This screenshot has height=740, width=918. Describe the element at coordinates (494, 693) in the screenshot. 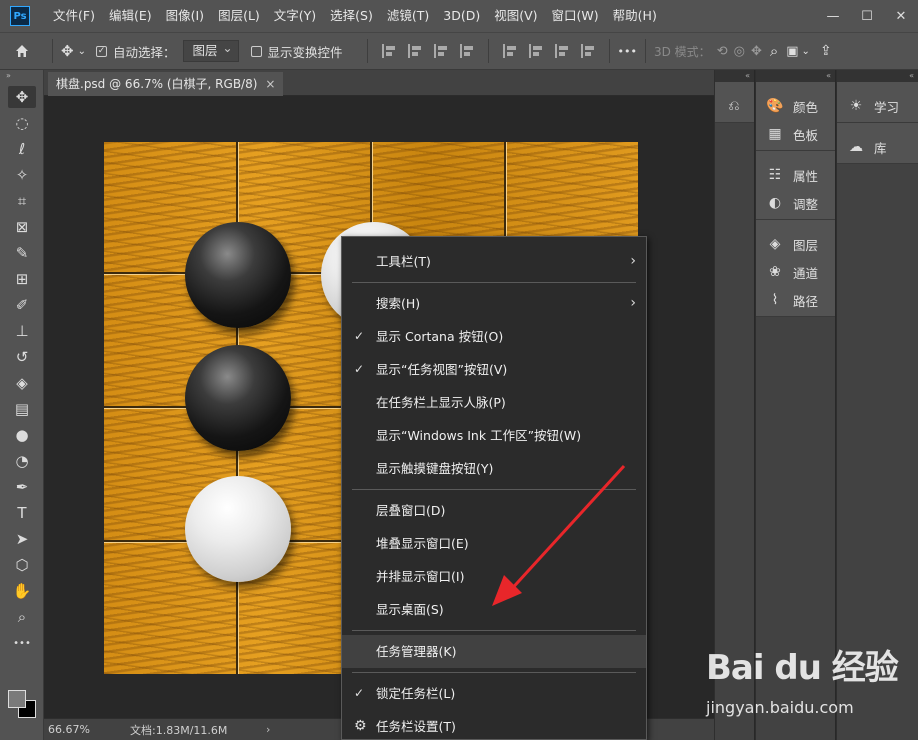

I see `menu-item-lock-taskbar: ✓ 锁定任务栏(L)` at that location.